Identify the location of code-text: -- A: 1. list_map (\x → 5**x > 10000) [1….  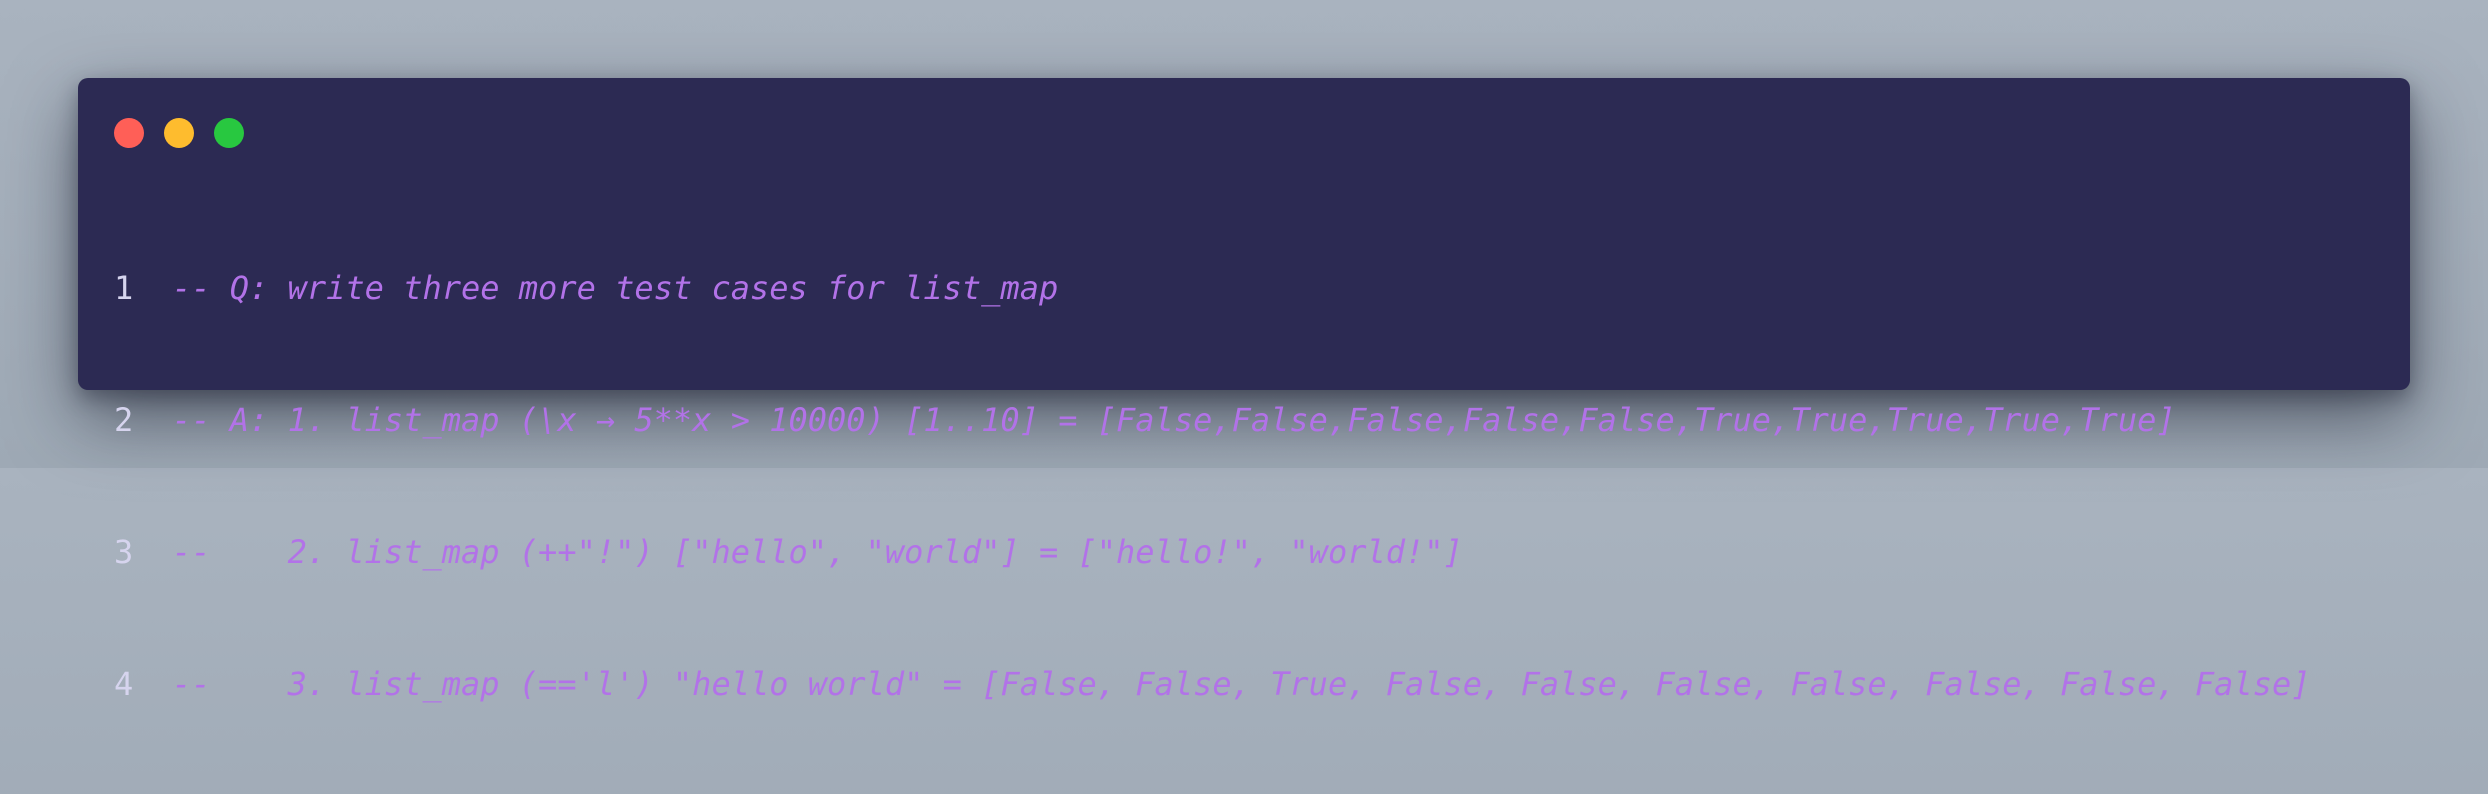
(1174, 420).